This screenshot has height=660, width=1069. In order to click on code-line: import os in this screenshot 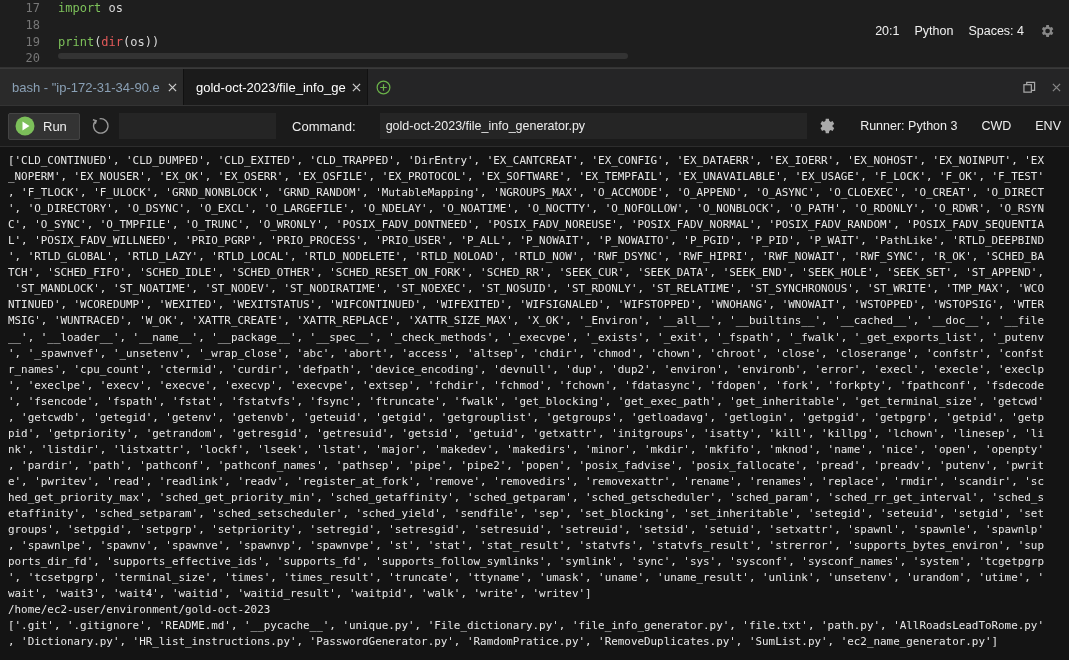, I will do `click(91, 8)`.